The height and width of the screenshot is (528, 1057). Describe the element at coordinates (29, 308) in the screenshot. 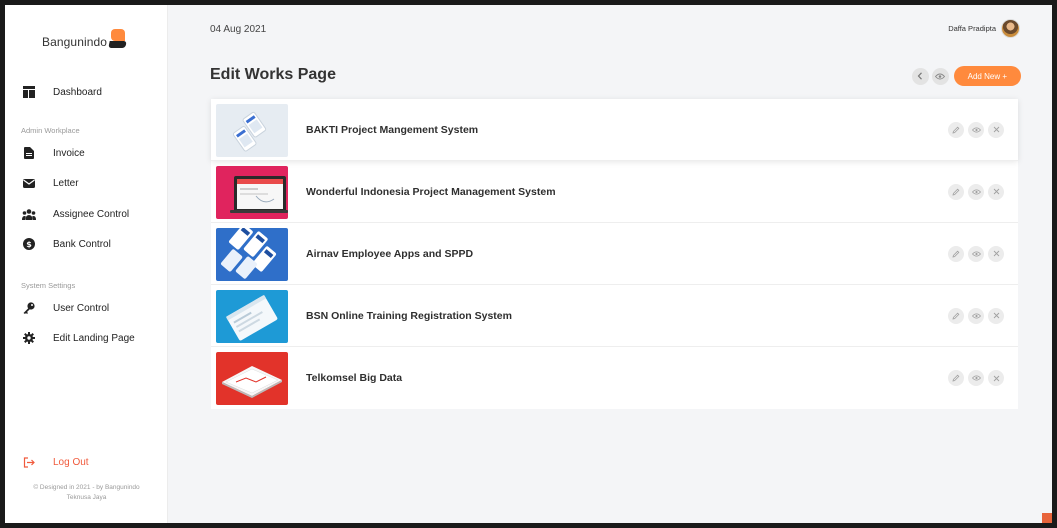

I see `key-icon` at that location.